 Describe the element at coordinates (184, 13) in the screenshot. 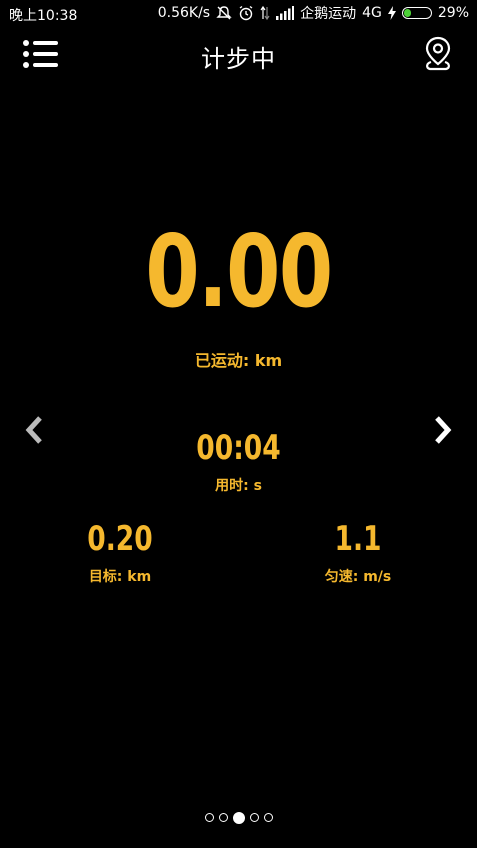

I see `network-speed: 0.56K/s` at that location.